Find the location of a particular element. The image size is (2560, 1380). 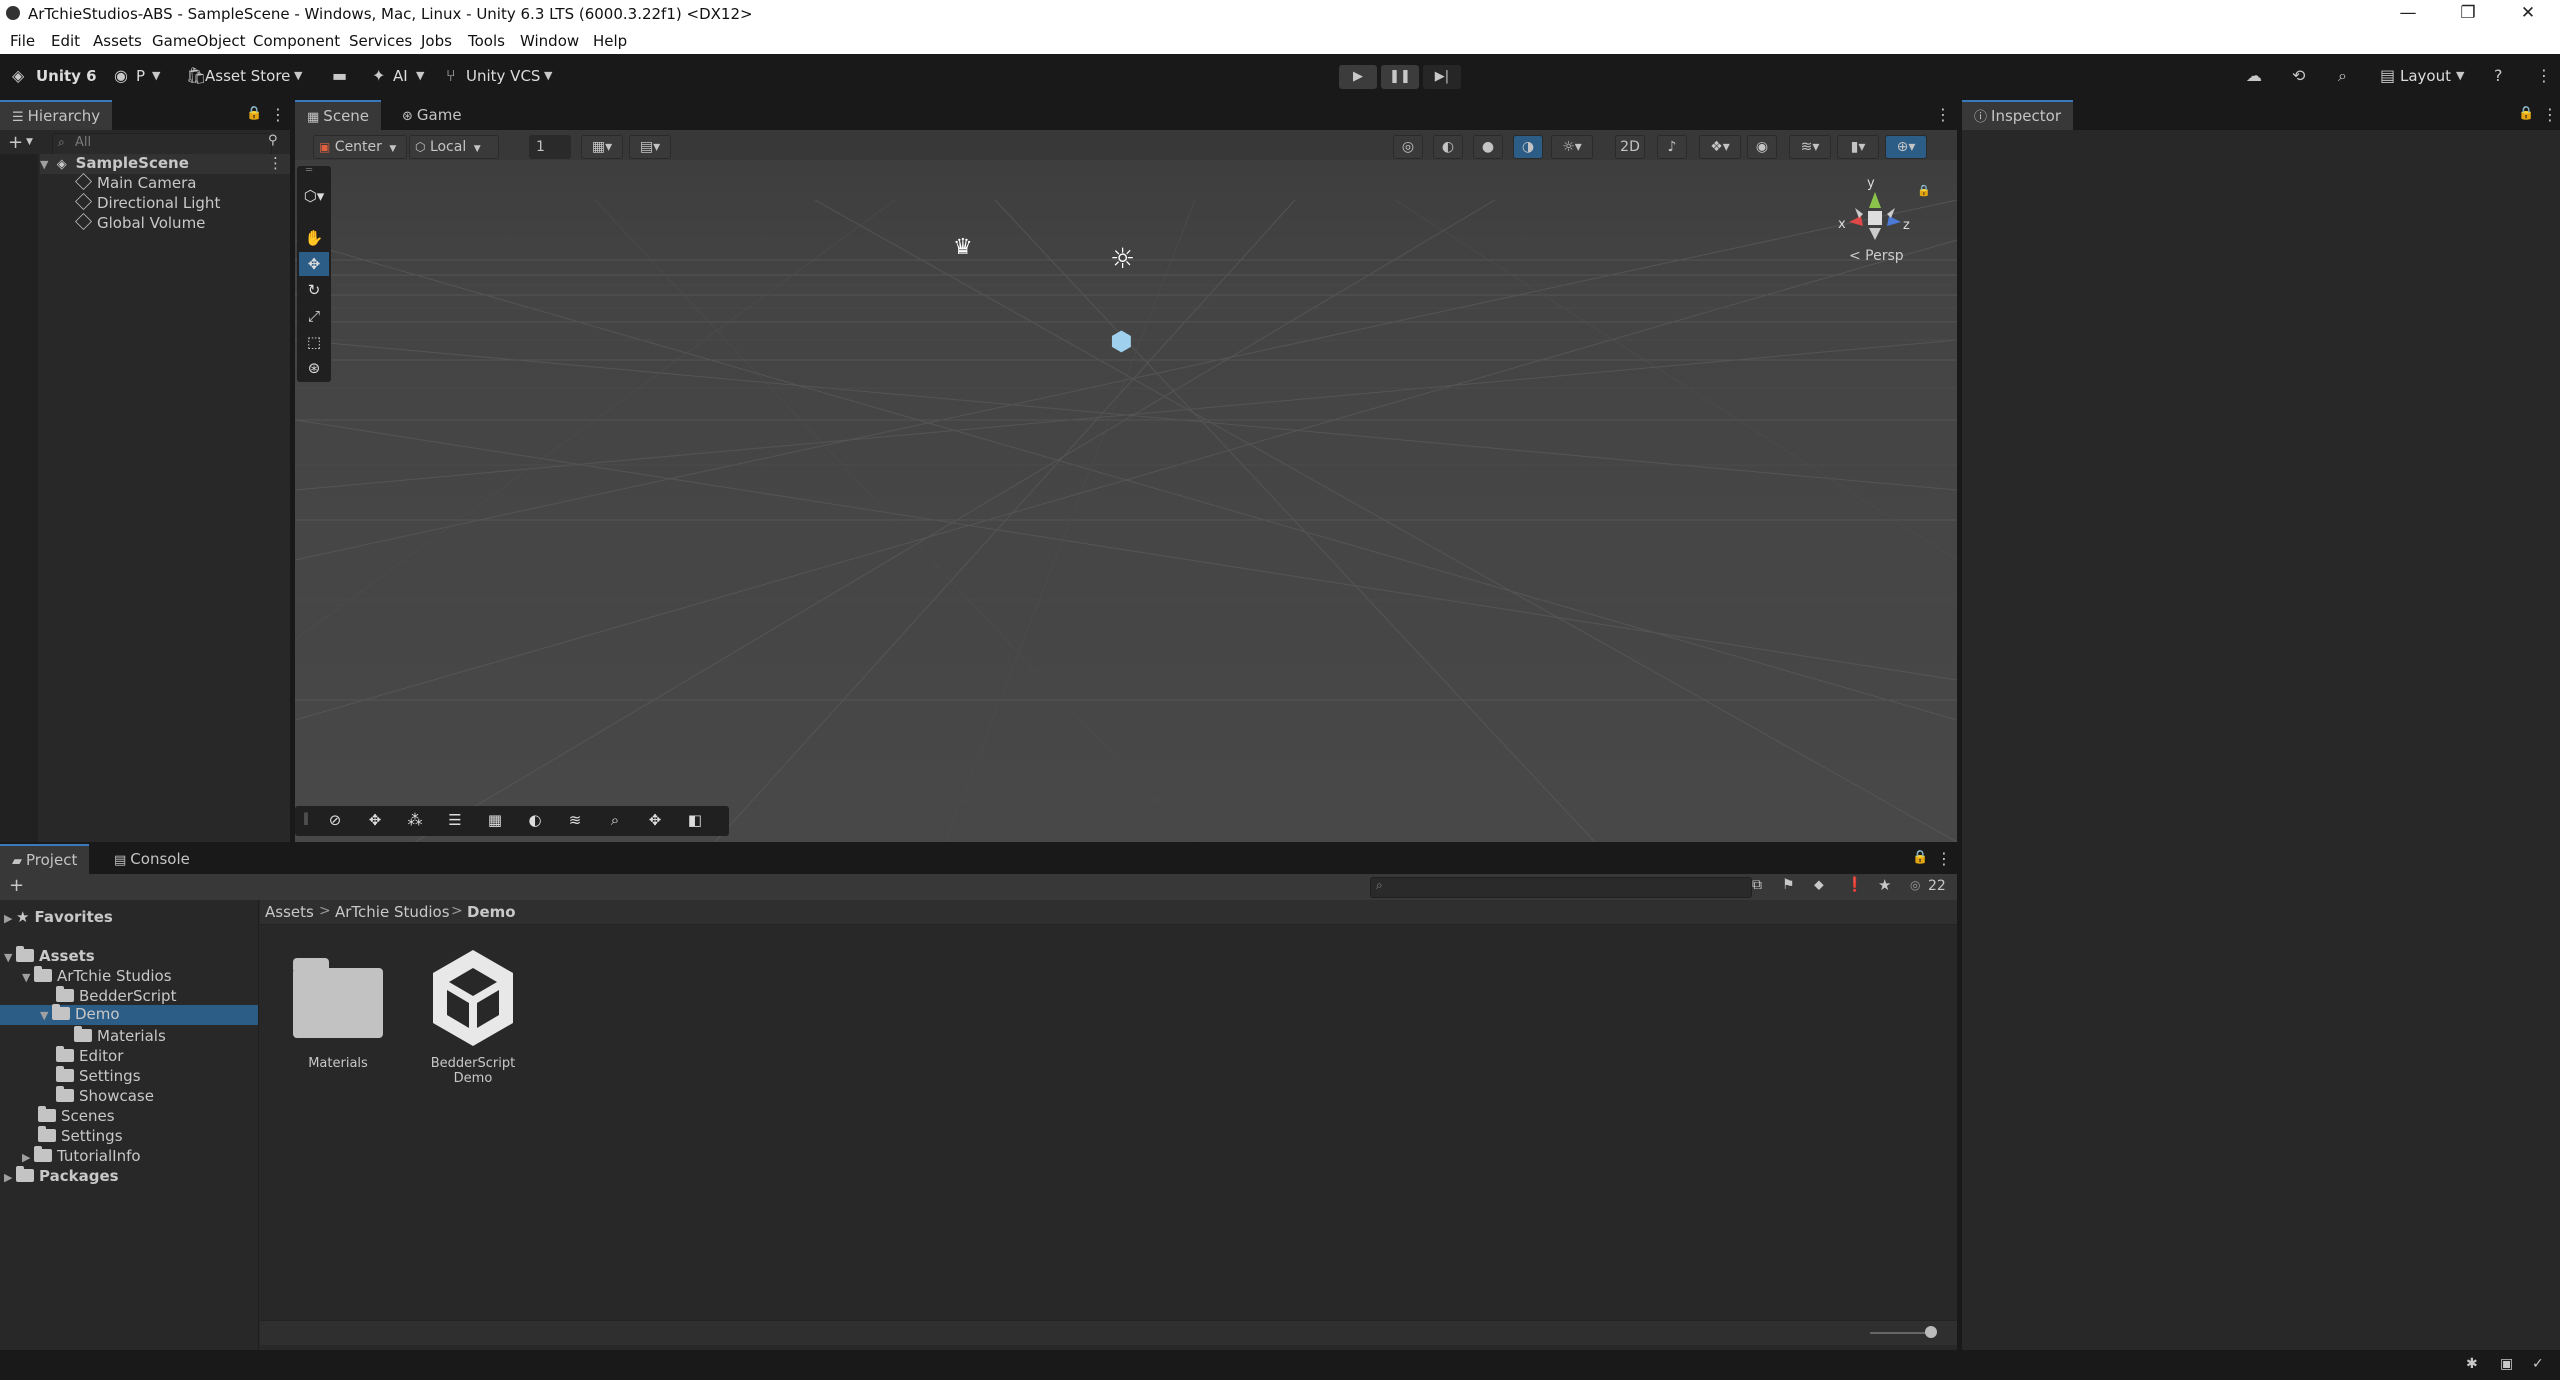

search-icon: ⌕ is located at coordinates (2342, 76).